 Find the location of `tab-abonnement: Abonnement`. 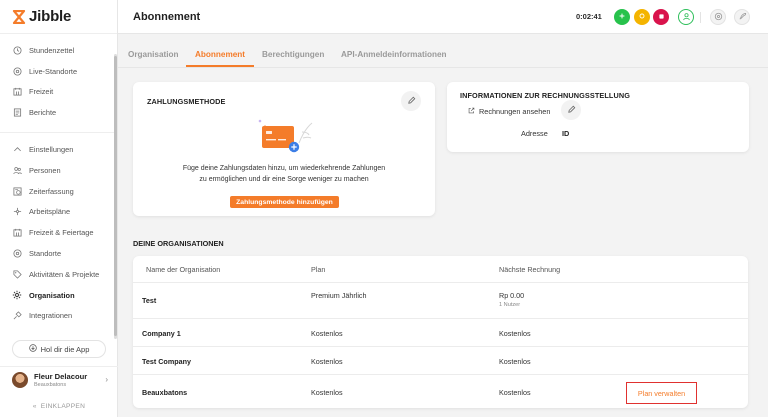

tab-abonnement: Abonnement is located at coordinates (220, 54).